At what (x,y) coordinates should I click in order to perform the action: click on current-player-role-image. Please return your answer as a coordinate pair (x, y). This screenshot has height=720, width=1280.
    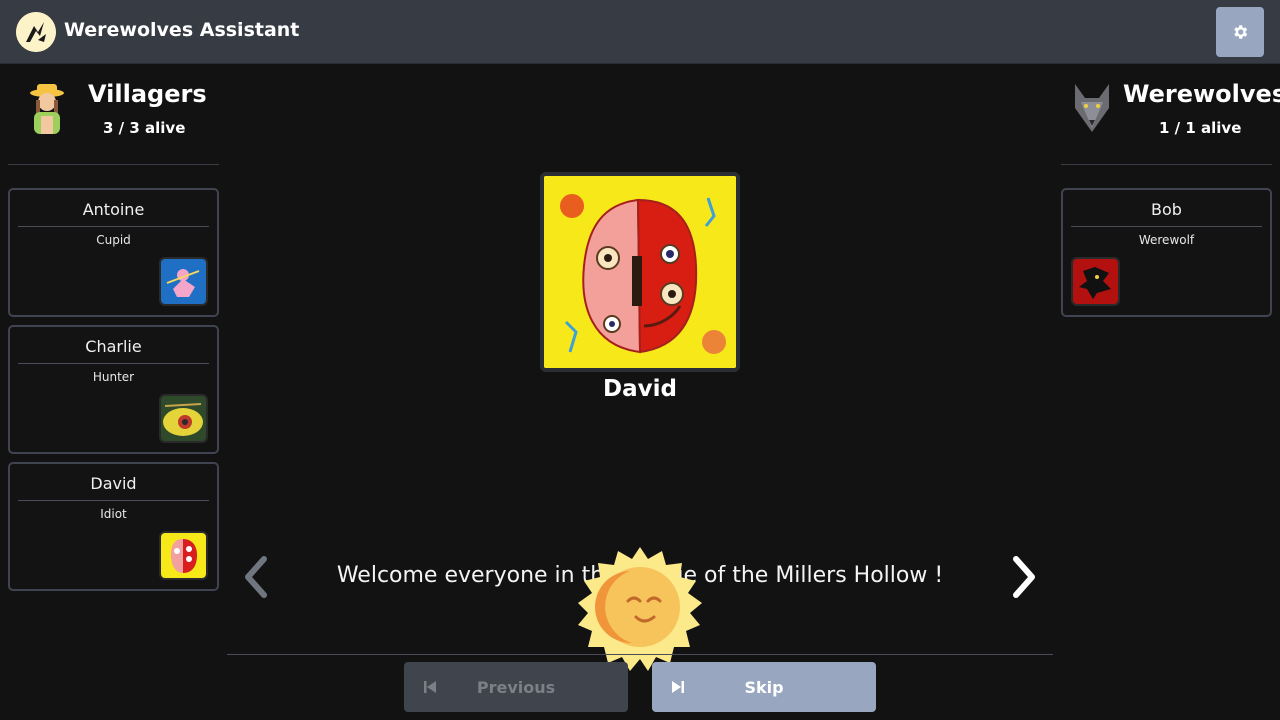
    Looking at the image, I should click on (640, 272).